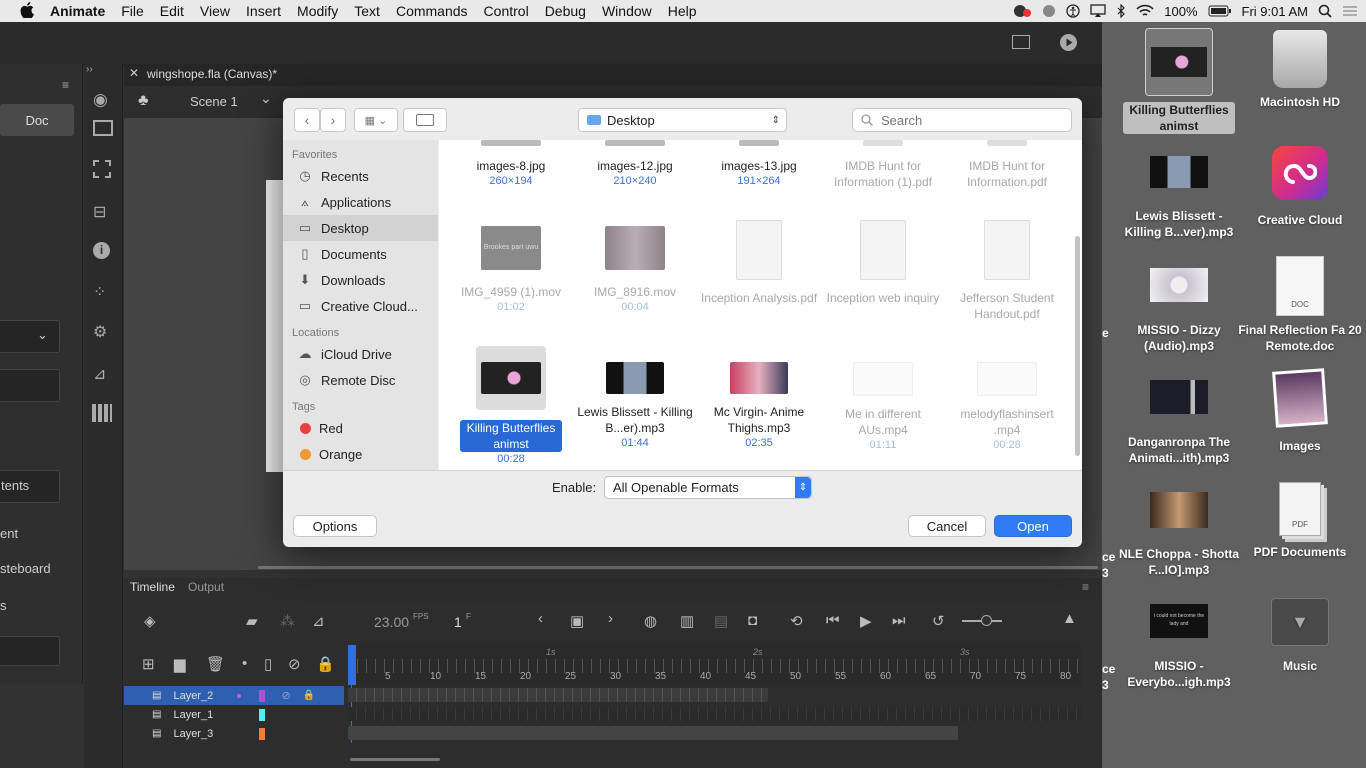 The image size is (1366, 768). What do you see at coordinates (214, 101) in the screenshot?
I see `scene-name: Scene 1` at bounding box center [214, 101].